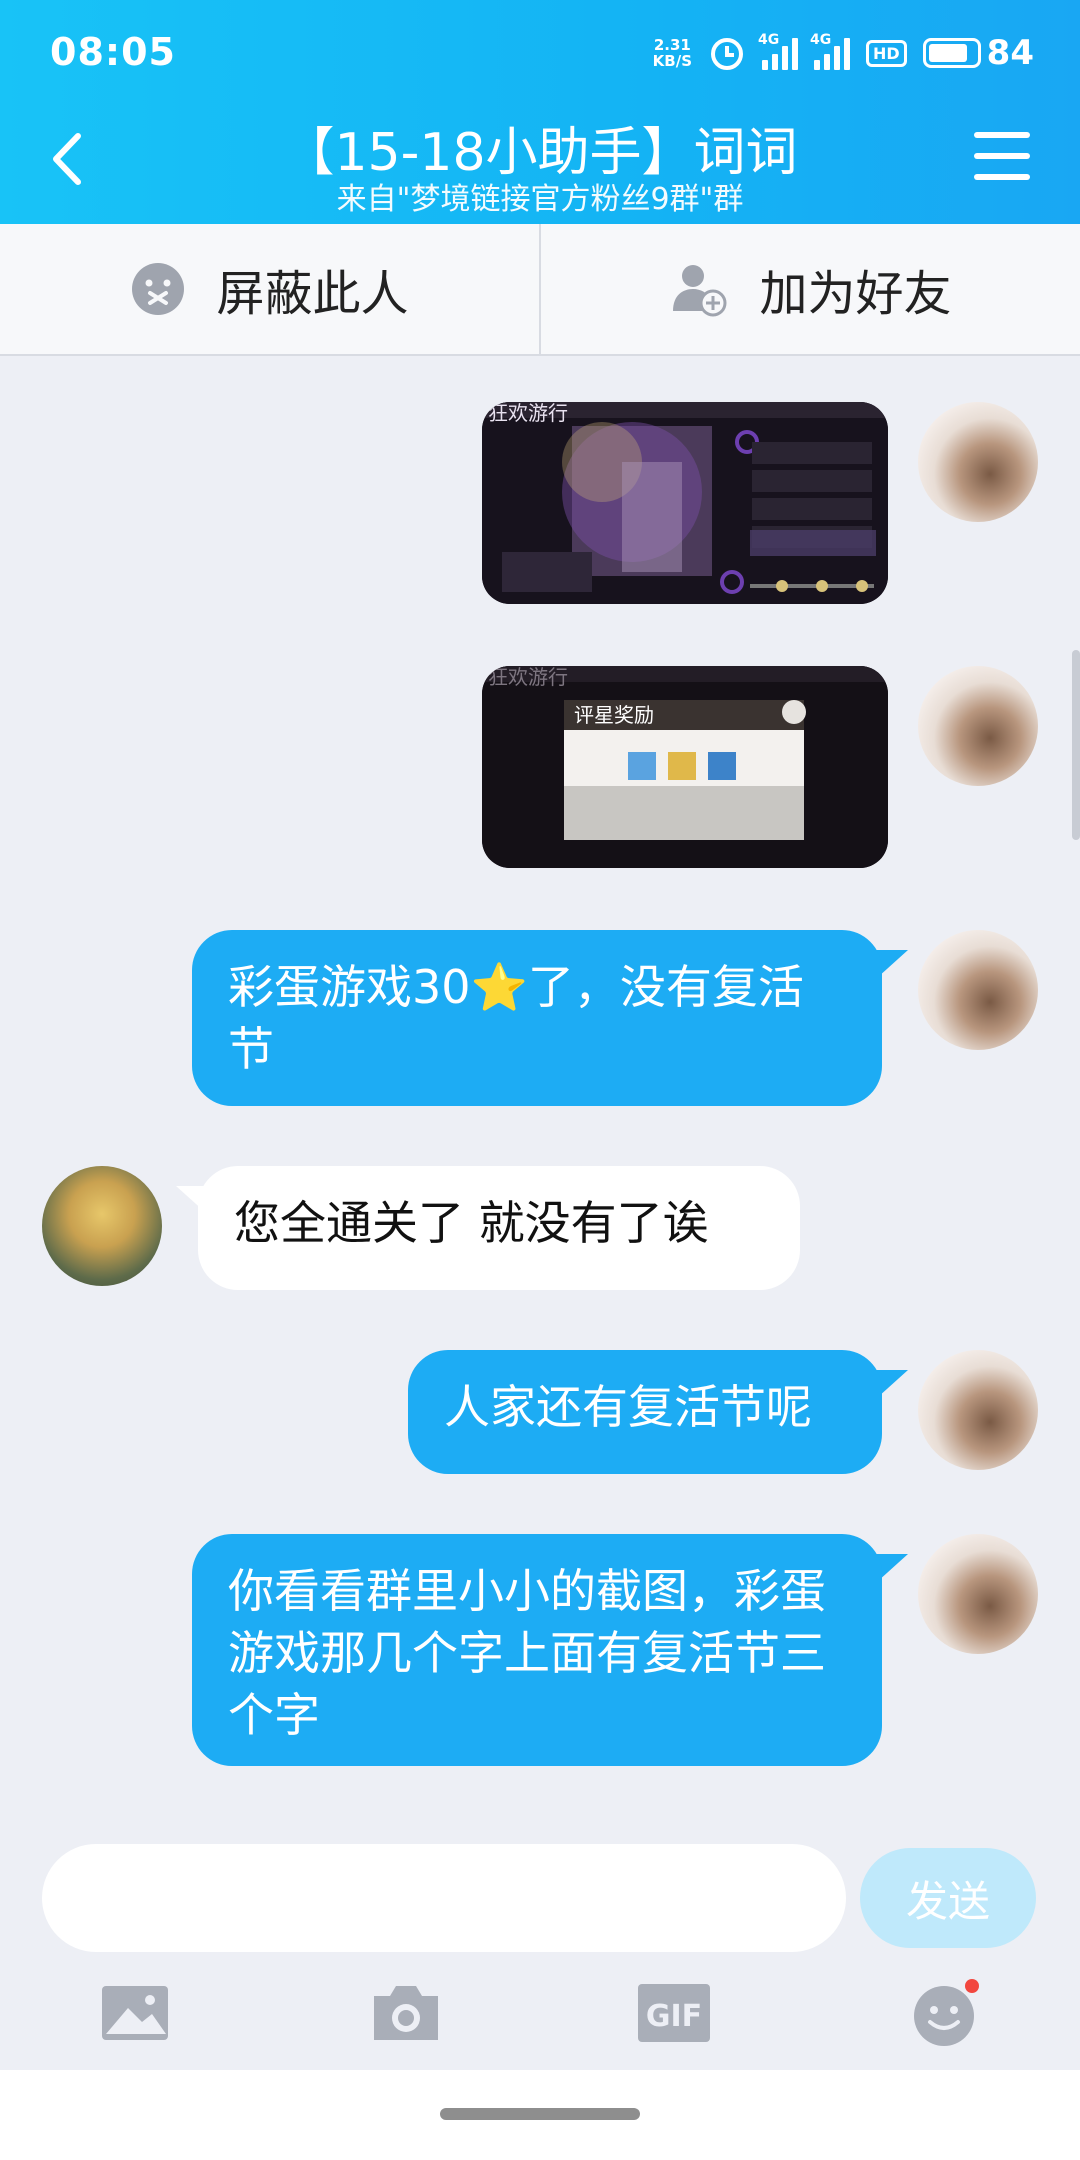  I want to click on add-friend-button: 加为好友, so click(809, 289).